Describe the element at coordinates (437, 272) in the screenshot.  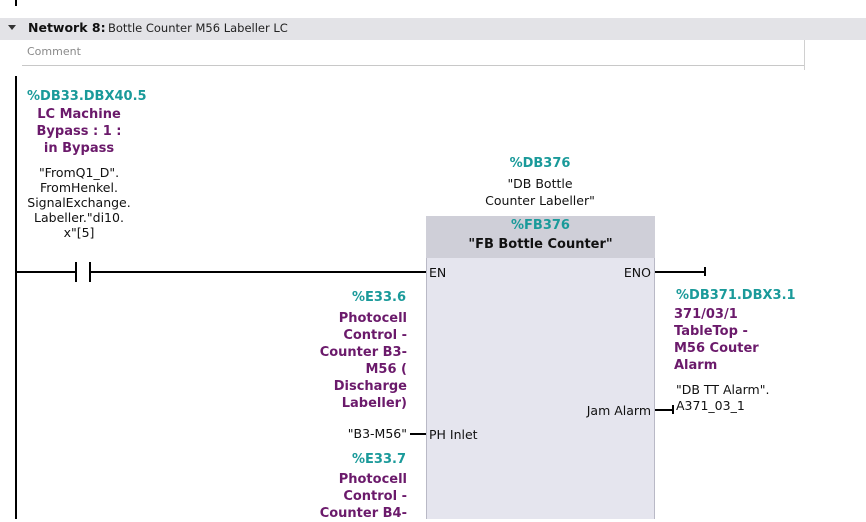
I see `pin-en: EN` at that location.